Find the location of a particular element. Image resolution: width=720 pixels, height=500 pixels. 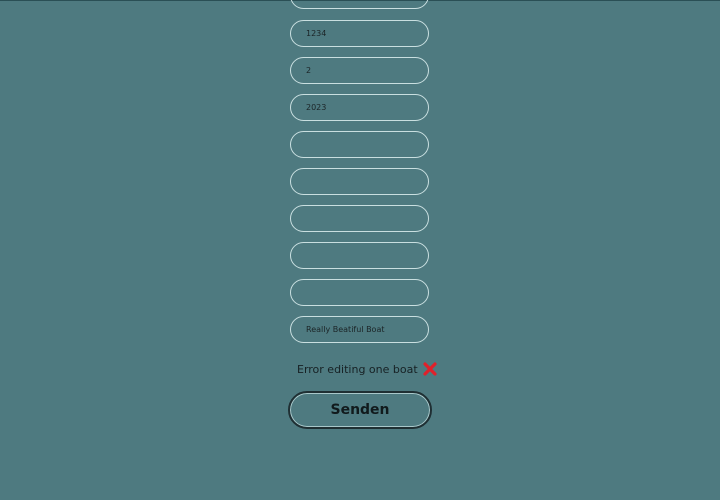

submit-button: Senden is located at coordinates (360, 410).